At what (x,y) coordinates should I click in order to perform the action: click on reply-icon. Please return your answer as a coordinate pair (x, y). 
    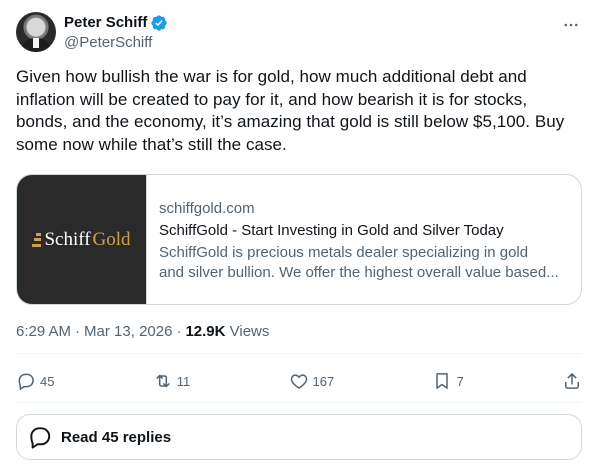
    Looking at the image, I should click on (26, 381).